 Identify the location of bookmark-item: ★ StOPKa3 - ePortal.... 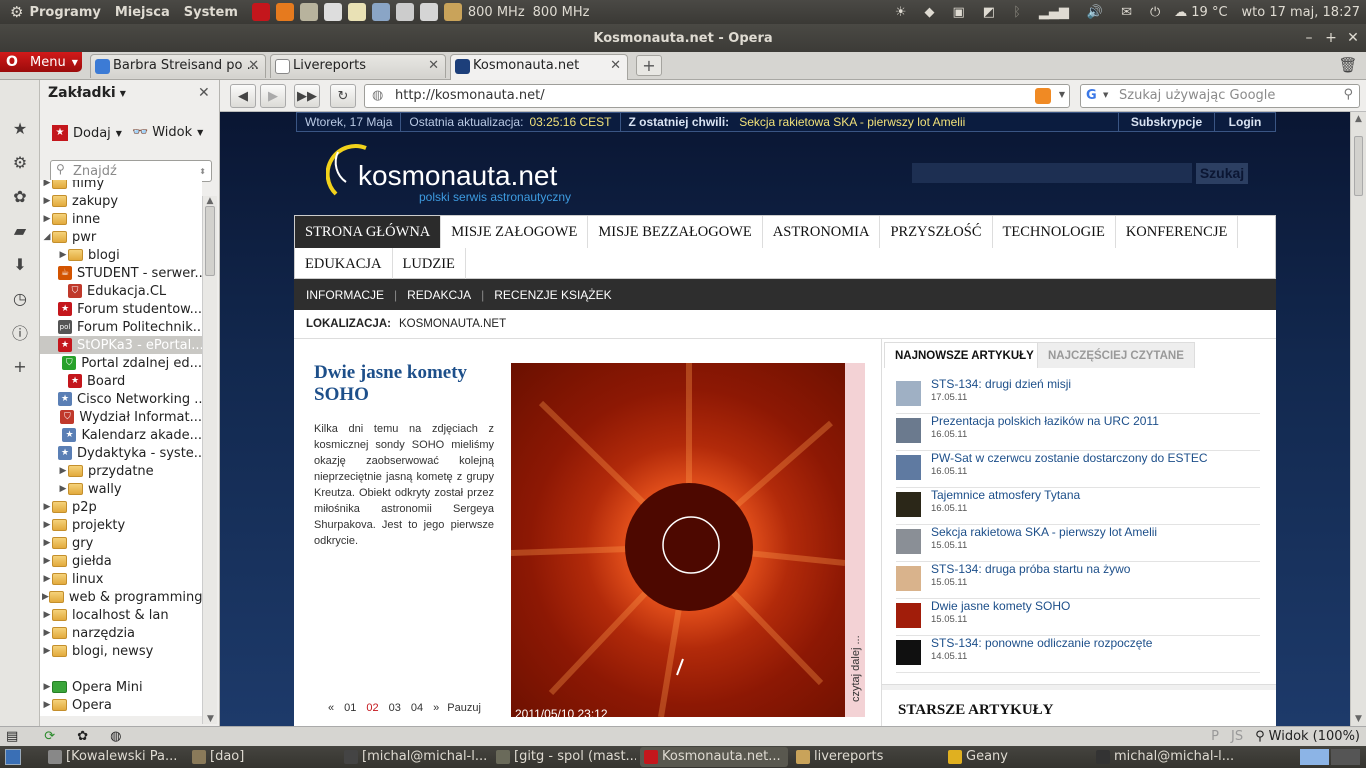
(121, 345).